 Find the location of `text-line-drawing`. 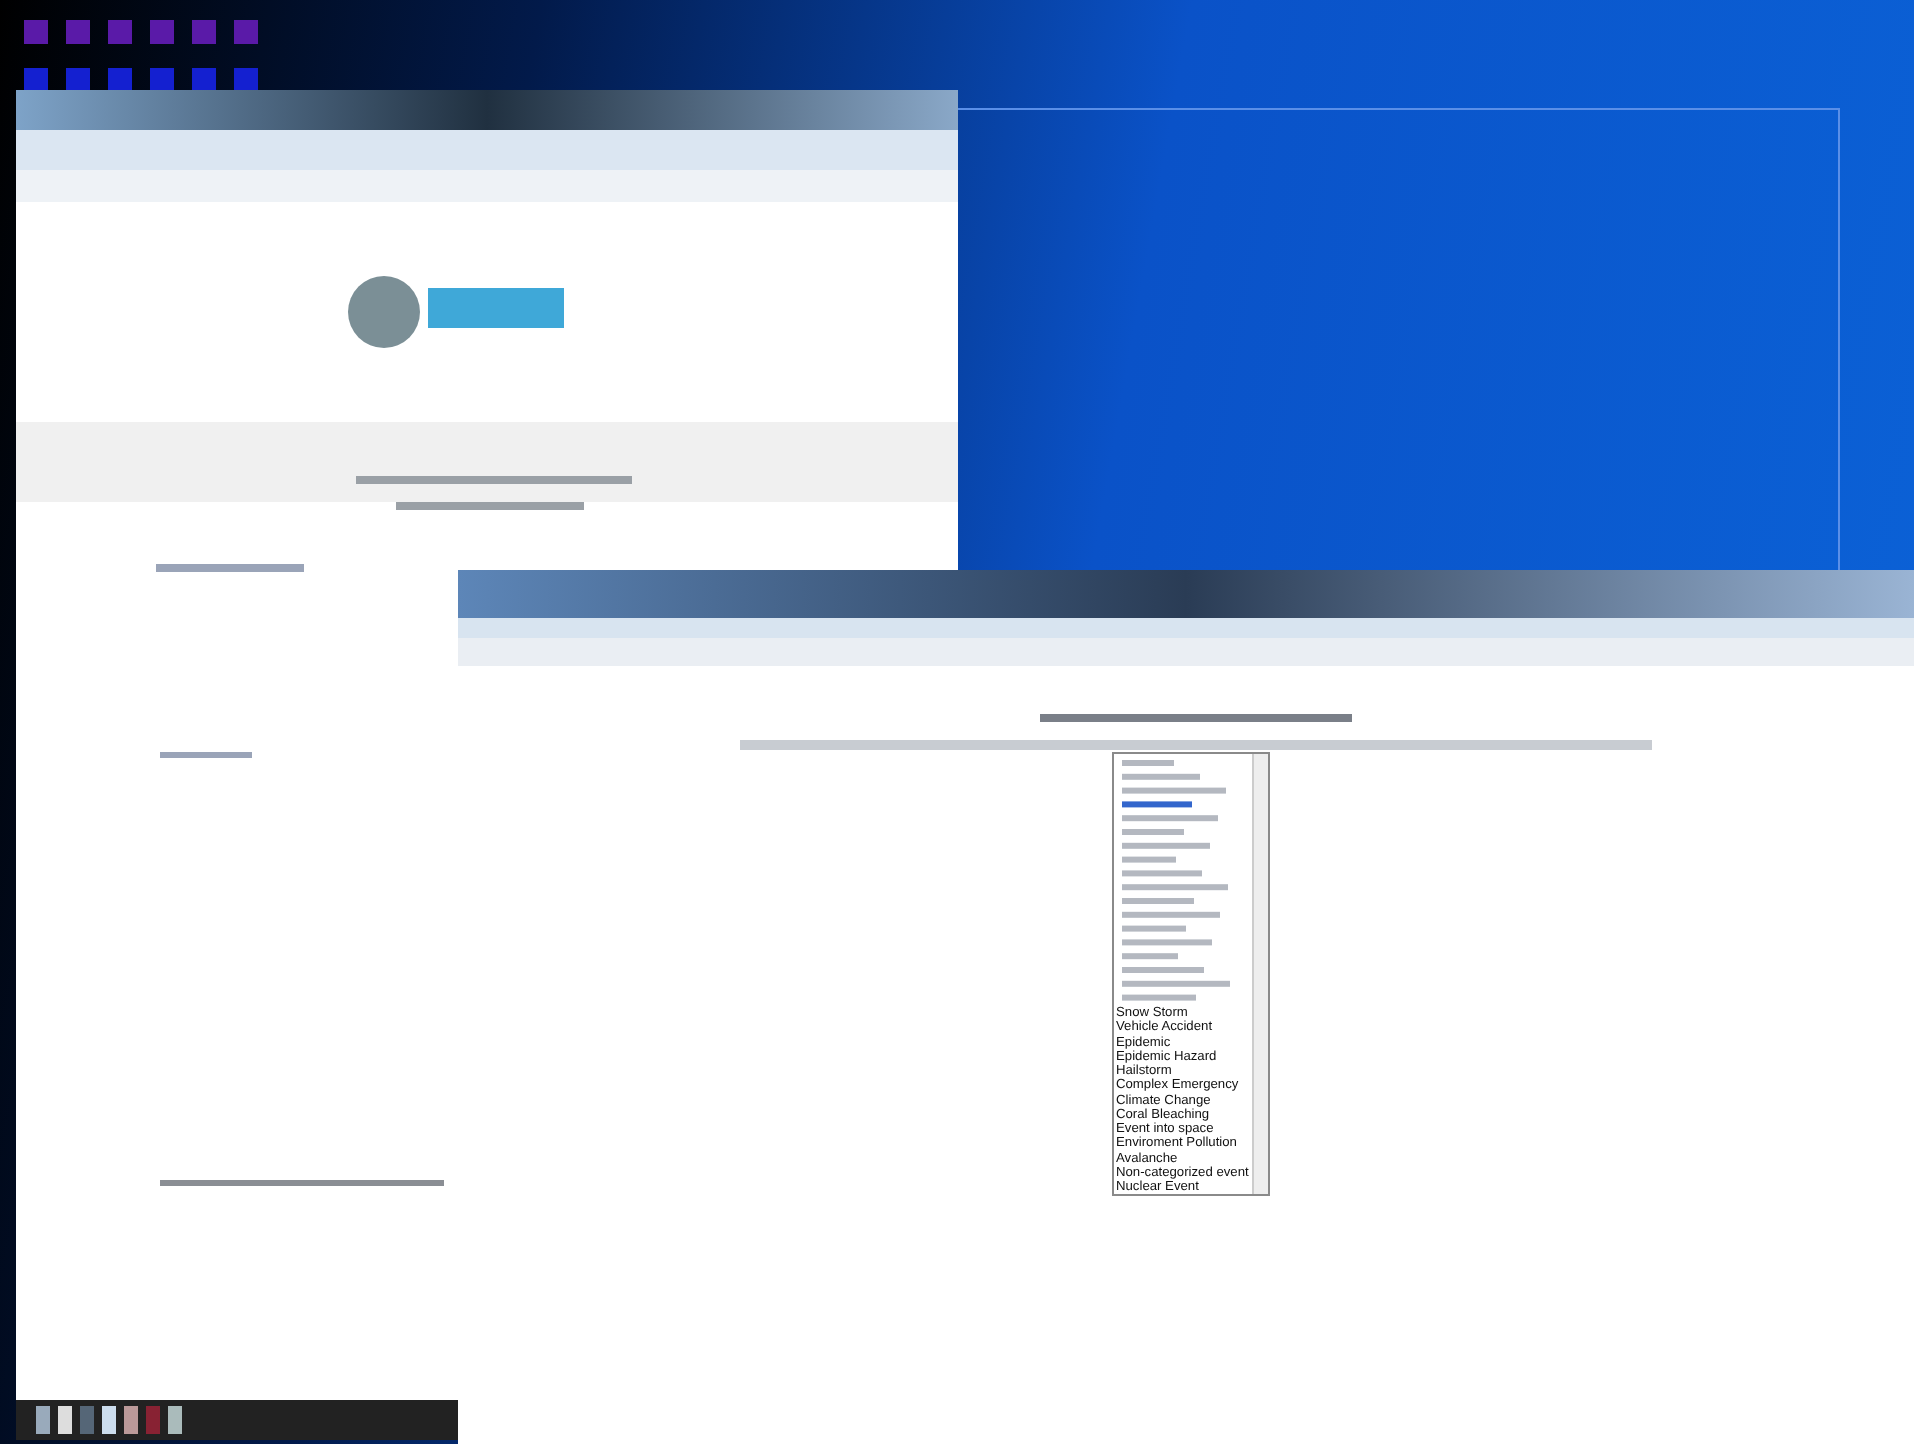

text-line-drawing is located at coordinates (206, 755).